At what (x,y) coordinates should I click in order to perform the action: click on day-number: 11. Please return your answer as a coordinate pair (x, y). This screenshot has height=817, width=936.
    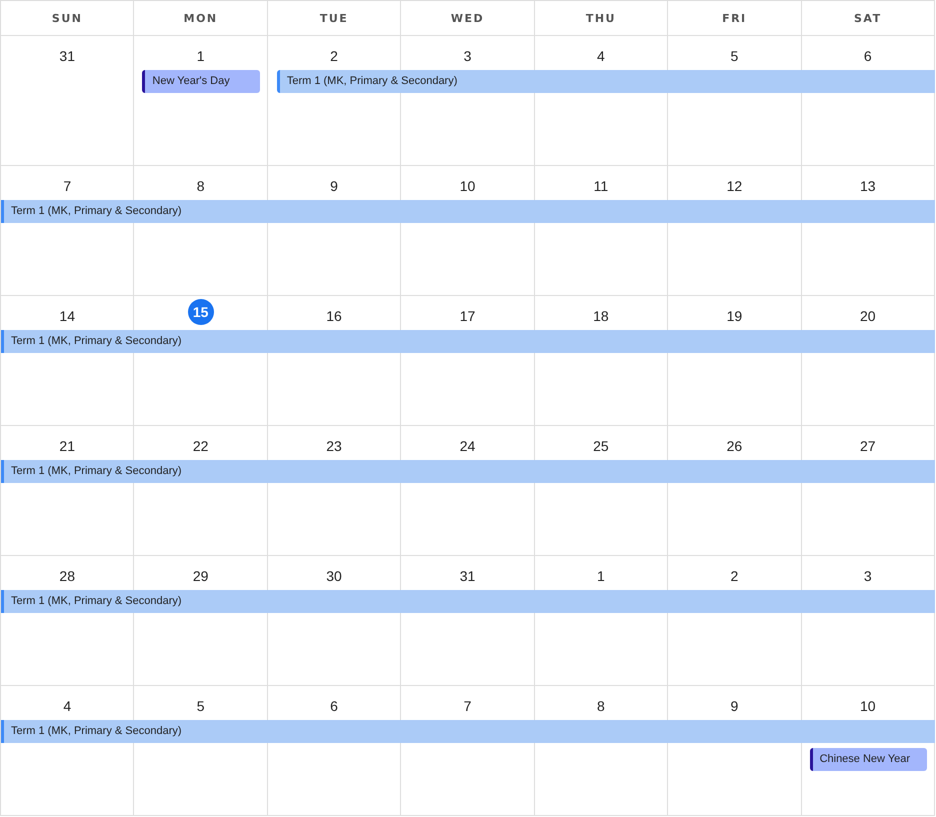
    Looking at the image, I should click on (601, 186).